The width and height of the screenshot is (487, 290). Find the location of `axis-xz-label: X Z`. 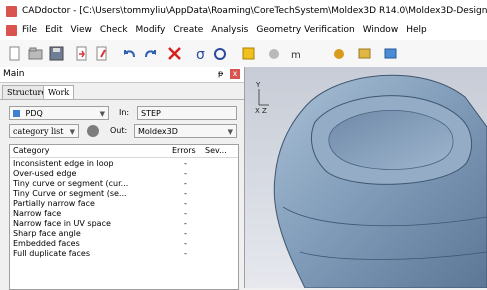

axis-xz-label: X Z is located at coordinates (261, 111).